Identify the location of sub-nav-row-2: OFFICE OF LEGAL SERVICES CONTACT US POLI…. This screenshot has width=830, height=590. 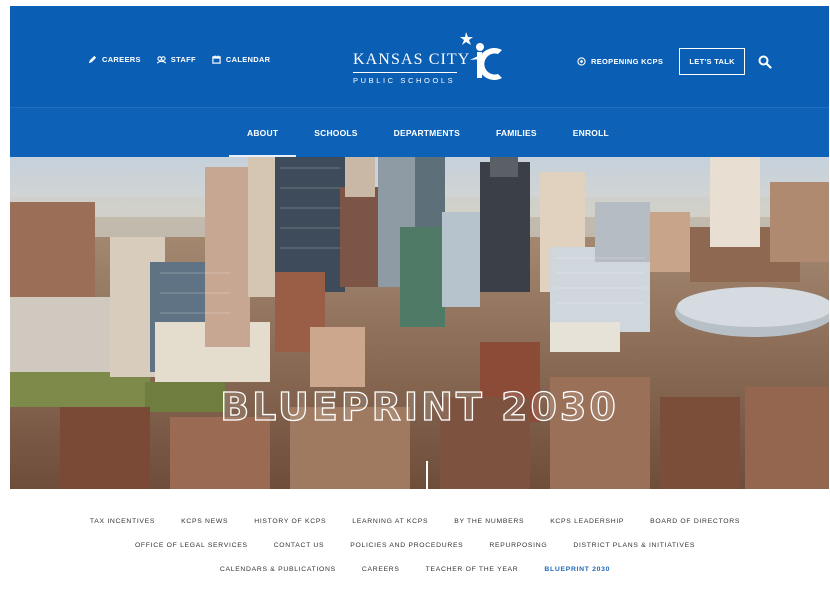
(415, 545).